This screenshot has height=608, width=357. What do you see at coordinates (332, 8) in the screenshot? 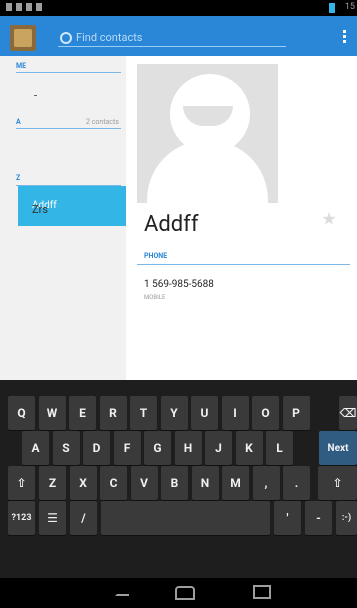
I see `battery-icon` at bounding box center [332, 8].